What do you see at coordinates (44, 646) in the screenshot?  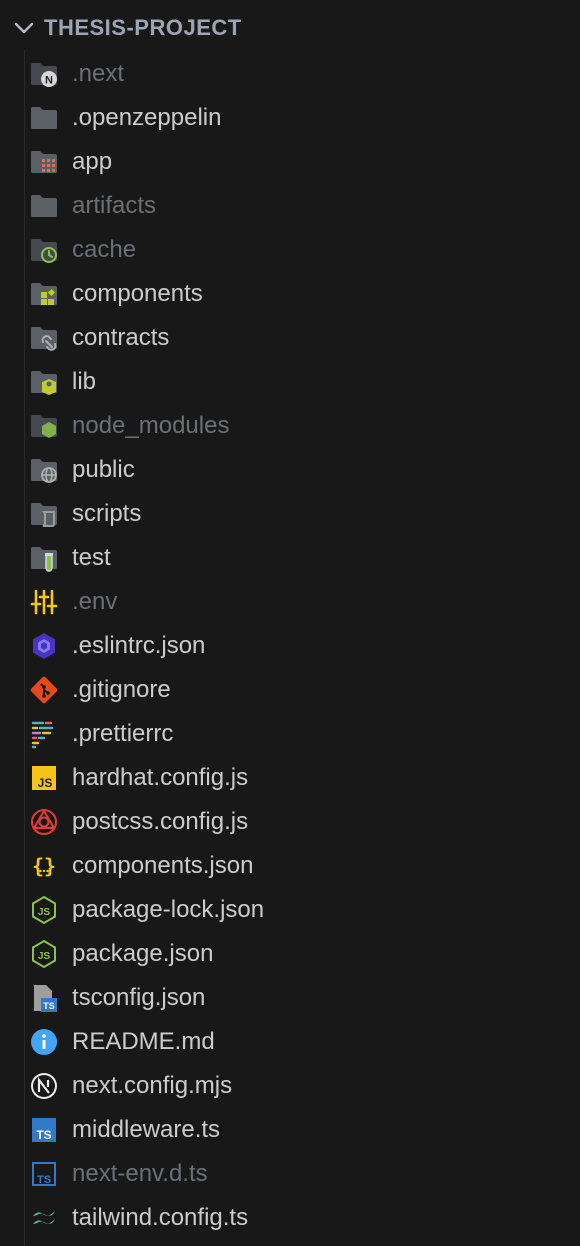 I see `eslint-icon` at bounding box center [44, 646].